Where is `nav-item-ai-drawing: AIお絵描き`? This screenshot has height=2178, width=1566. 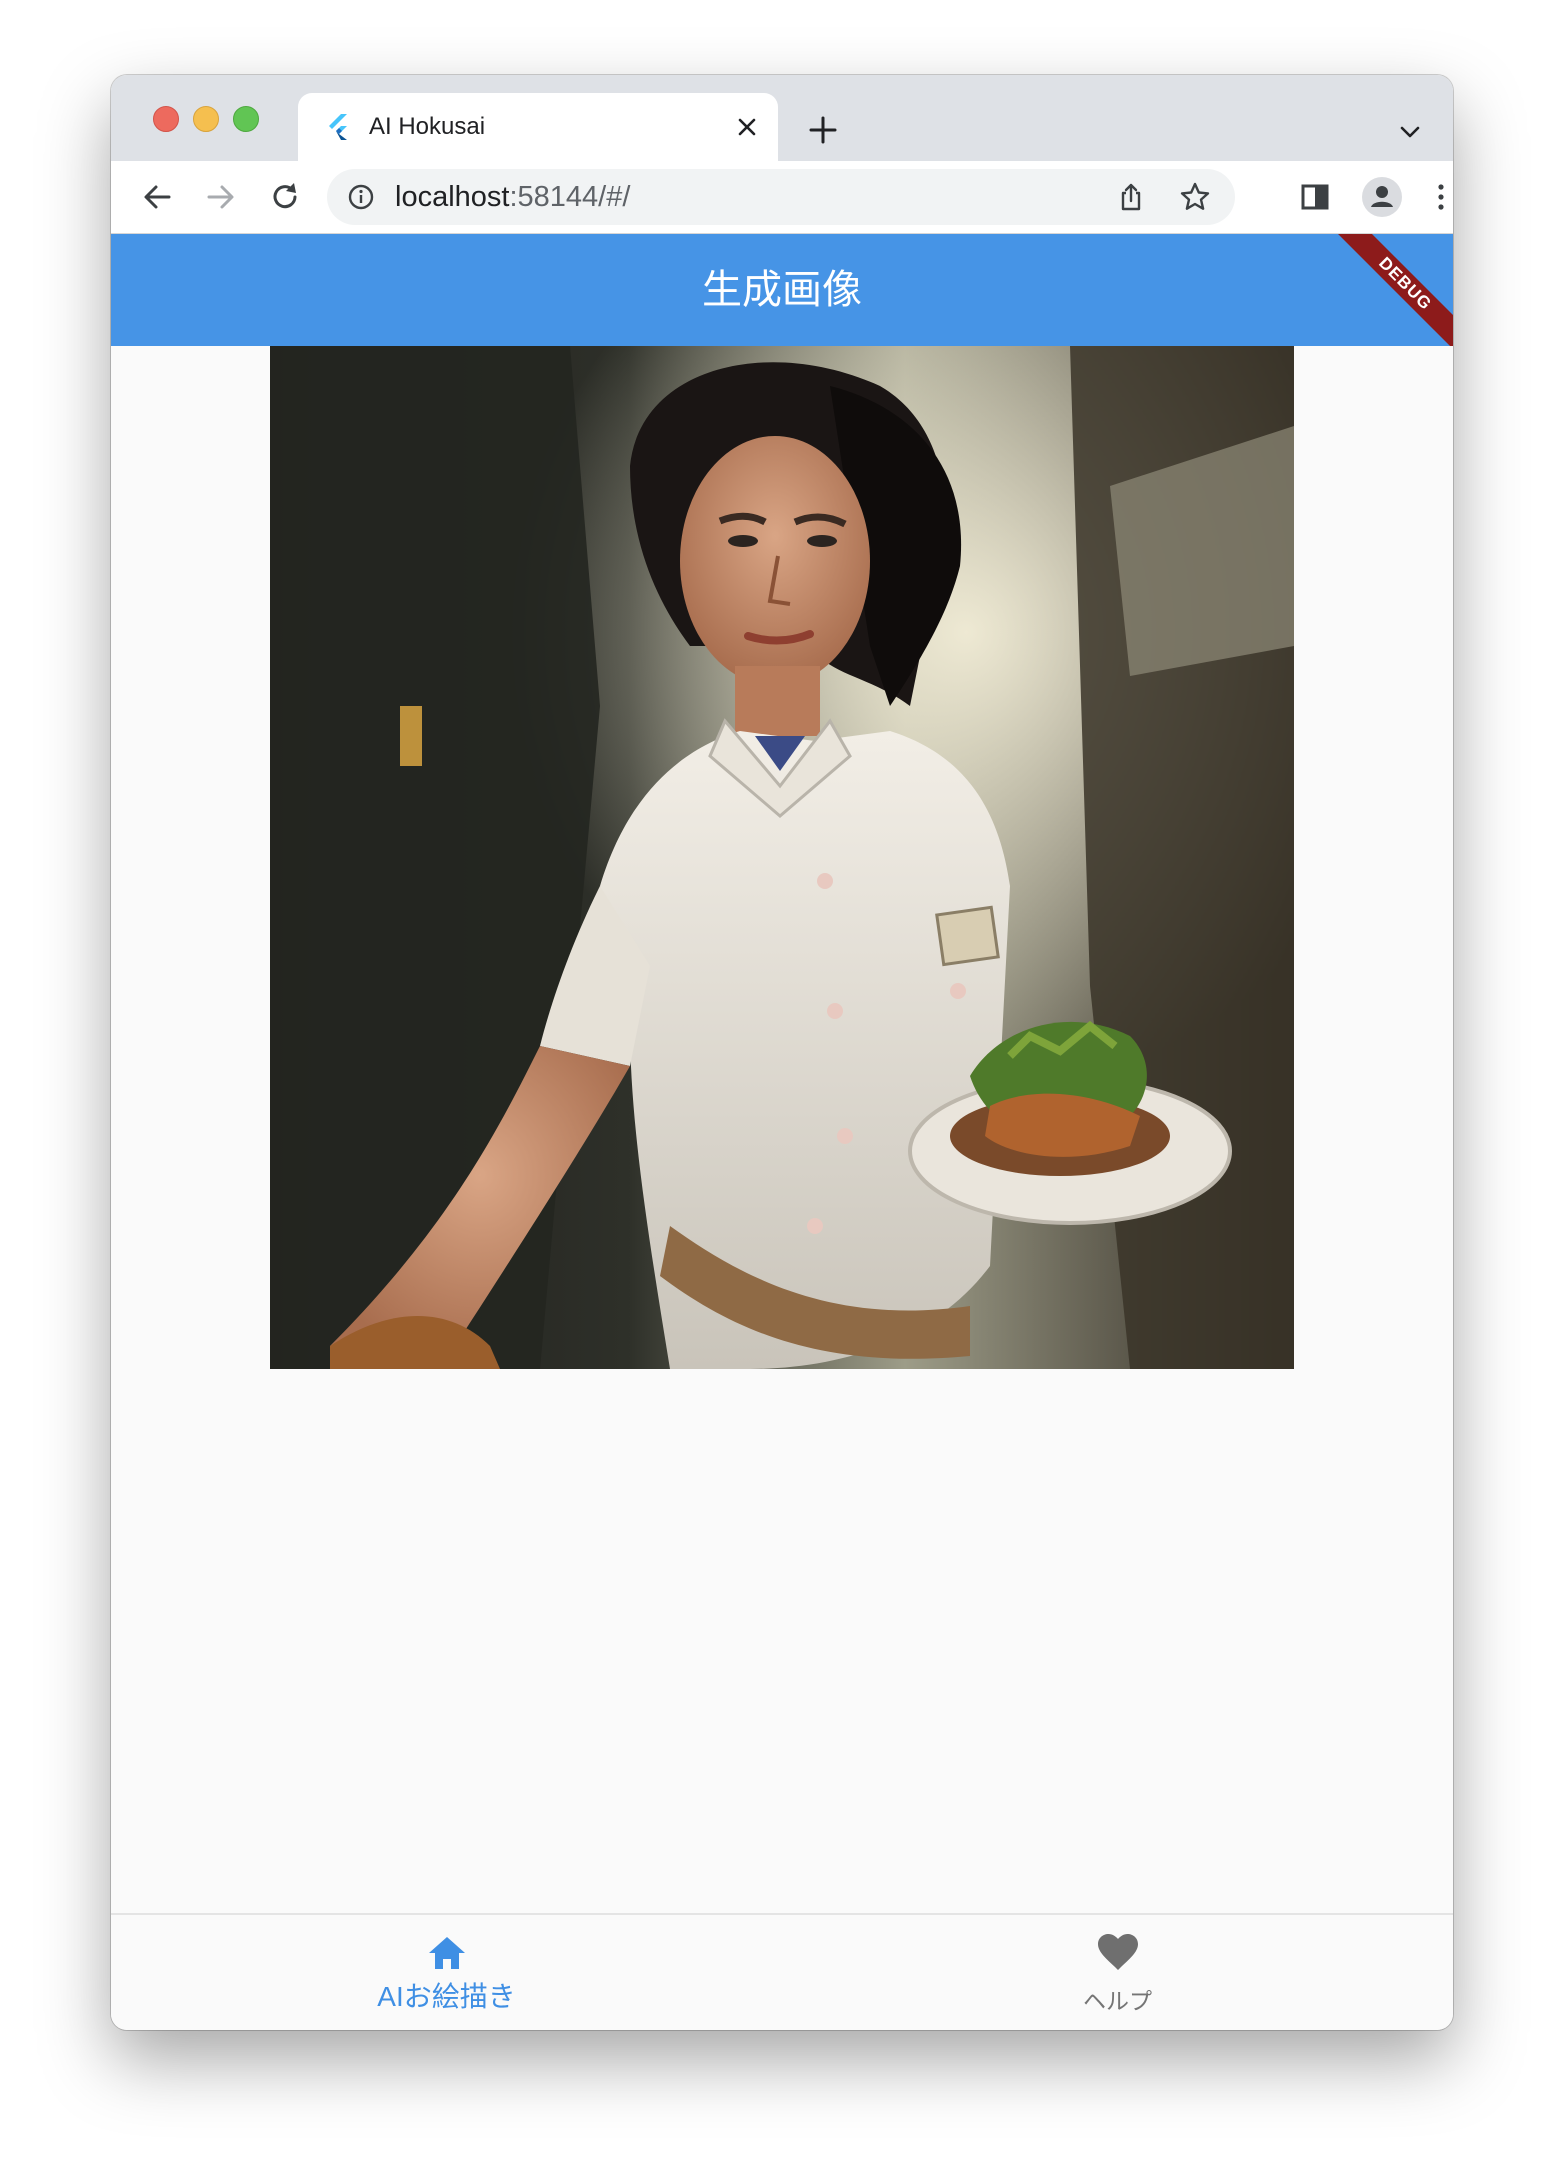
nav-item-ai-drawing: AIお絵描き is located at coordinates (446, 1972).